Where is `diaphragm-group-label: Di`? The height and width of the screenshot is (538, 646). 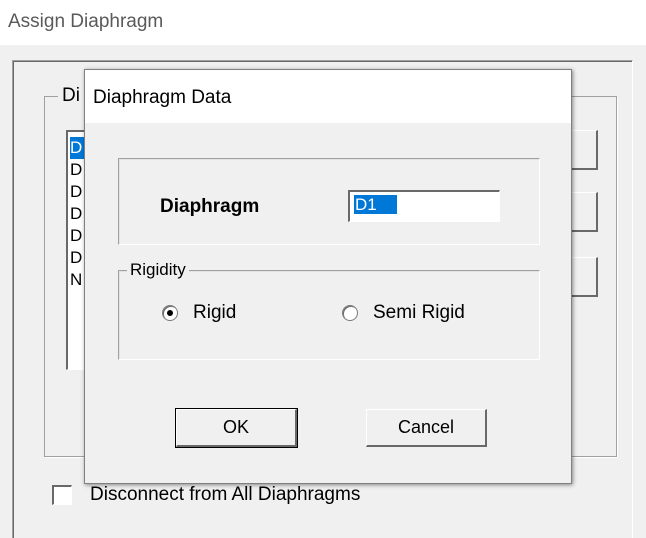
diaphragm-group-label: Di is located at coordinates (71, 96).